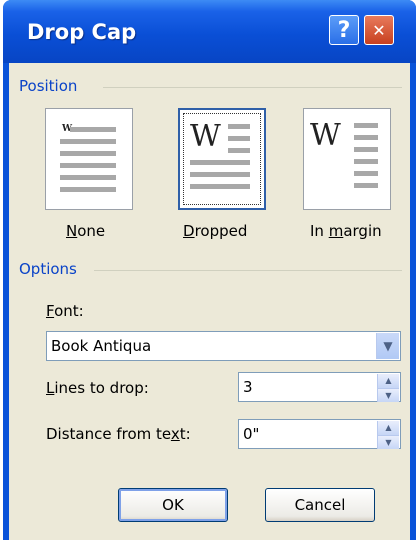 This screenshot has height=540, width=419. I want to click on close-icon: ✕, so click(379, 30).